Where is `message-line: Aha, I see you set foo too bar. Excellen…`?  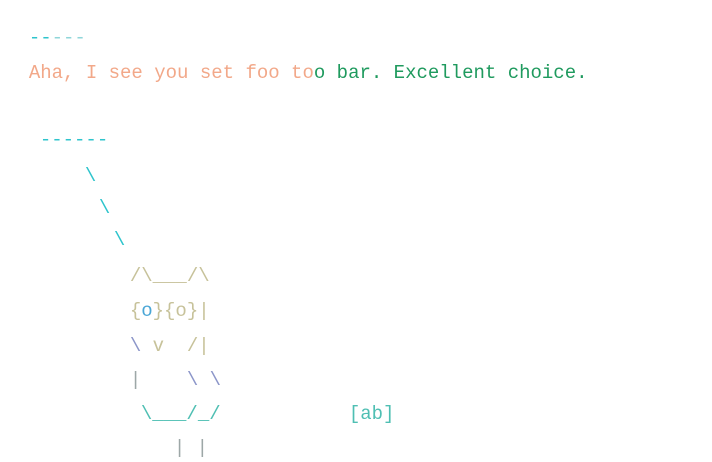 message-line: Aha, I see you set foo too bar. Excellen… is located at coordinates (297, 61).